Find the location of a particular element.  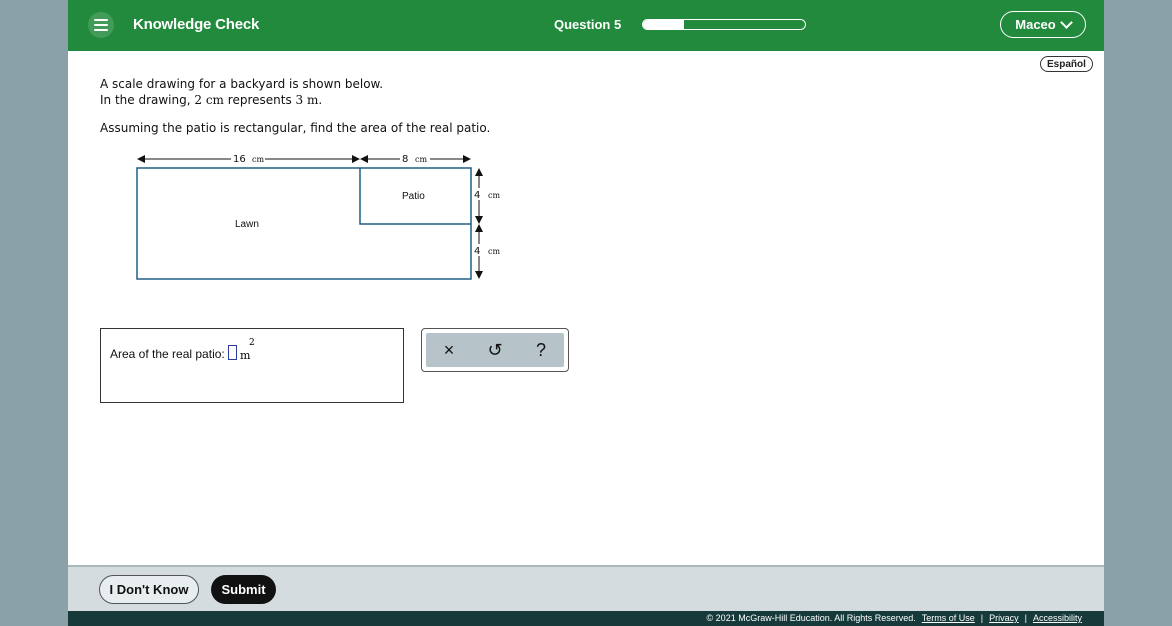

user-menu-button: Maceo is located at coordinates (1043, 24).